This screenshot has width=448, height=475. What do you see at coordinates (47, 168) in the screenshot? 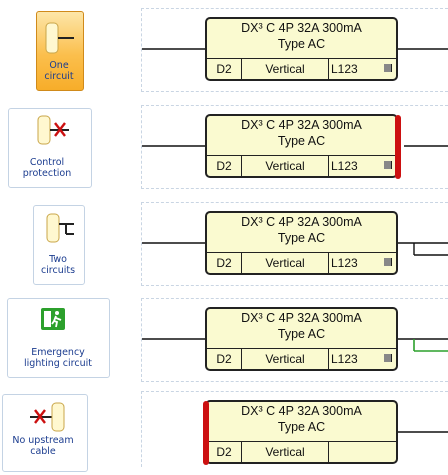
I see `control-protection-label: Control protection` at bounding box center [47, 168].